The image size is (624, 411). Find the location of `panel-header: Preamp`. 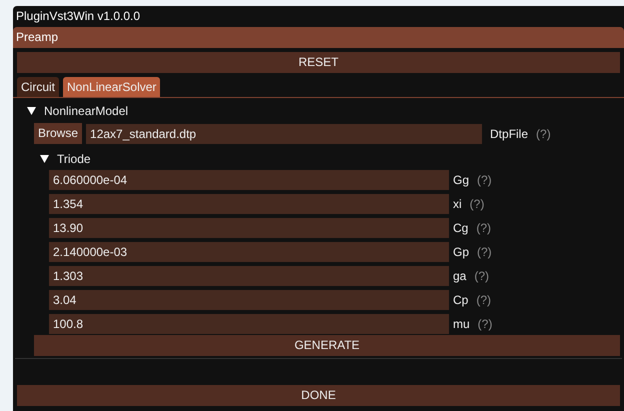

panel-header: Preamp is located at coordinates (318, 37).